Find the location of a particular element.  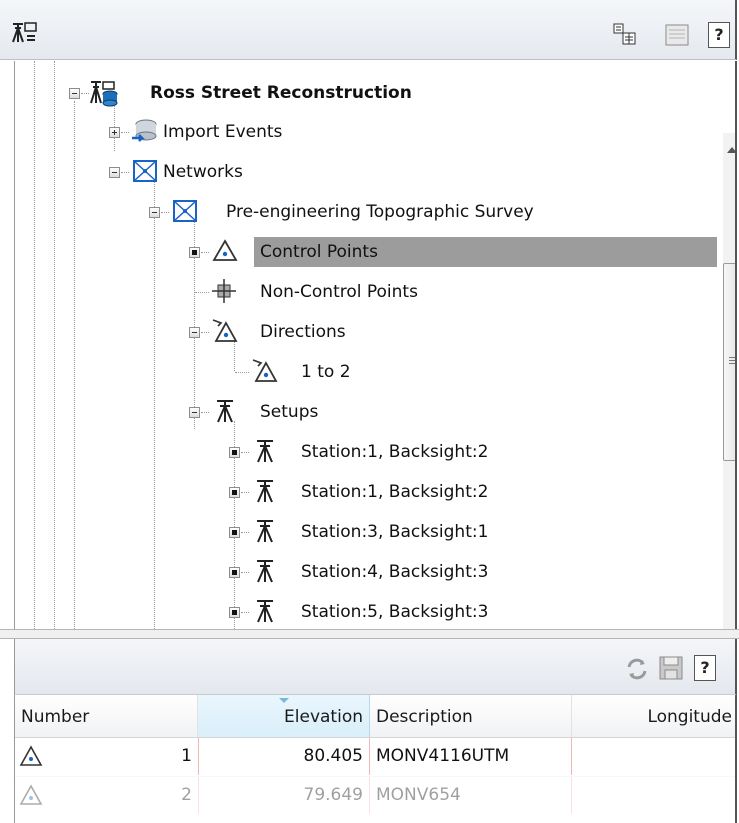

survey-database-icon is located at coordinates (104, 95).